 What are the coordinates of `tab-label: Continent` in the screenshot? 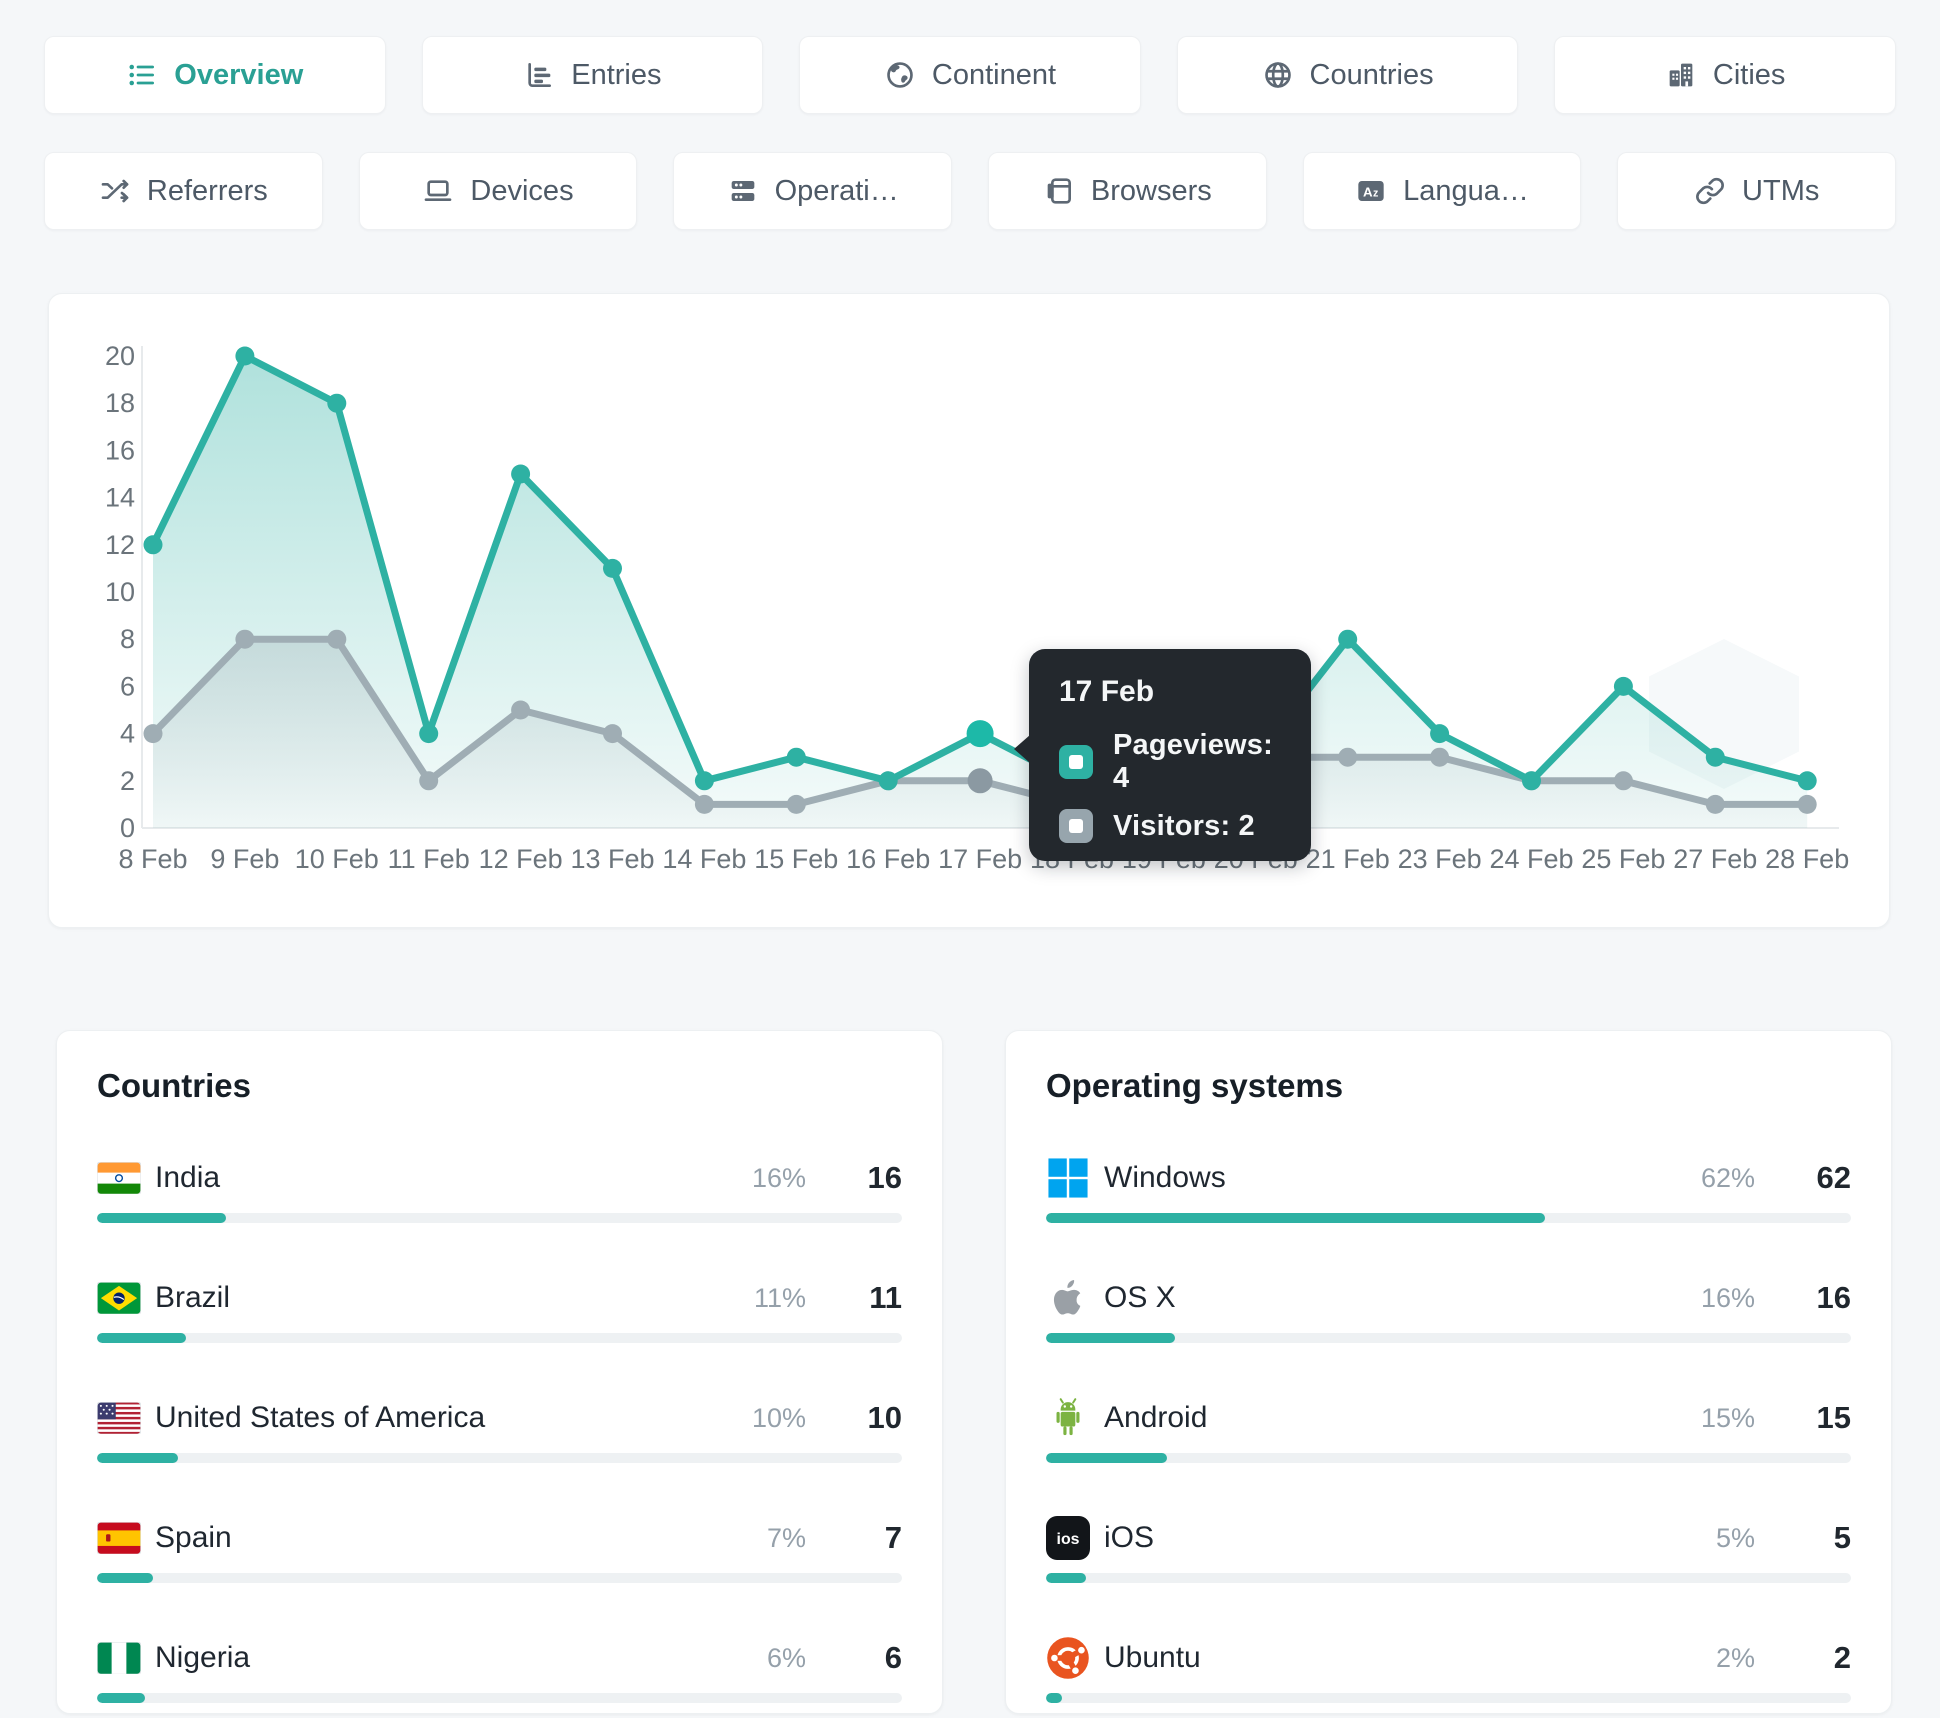 It's located at (994, 74).